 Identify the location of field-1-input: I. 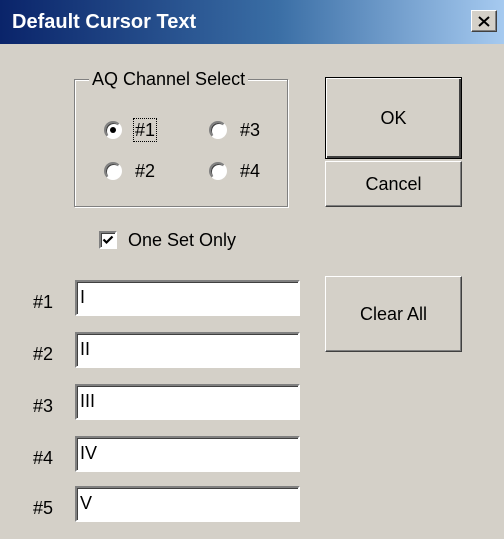
(187, 298).